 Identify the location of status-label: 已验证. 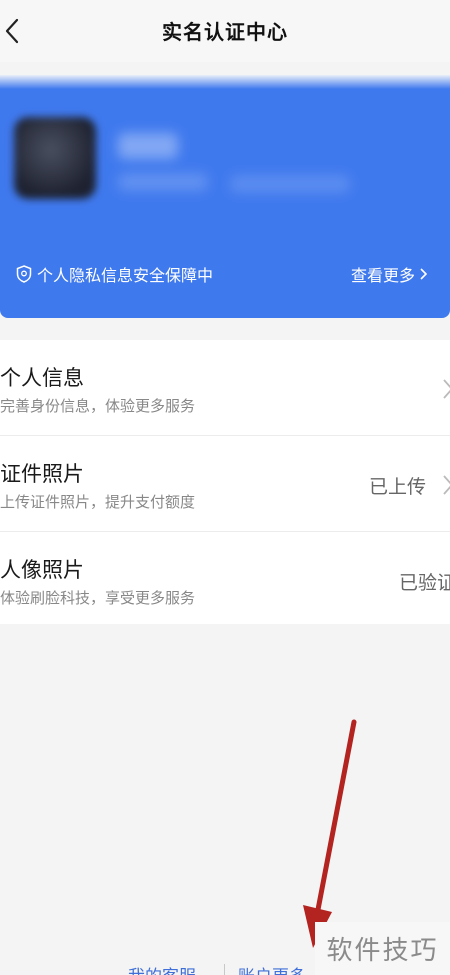
(424, 583).